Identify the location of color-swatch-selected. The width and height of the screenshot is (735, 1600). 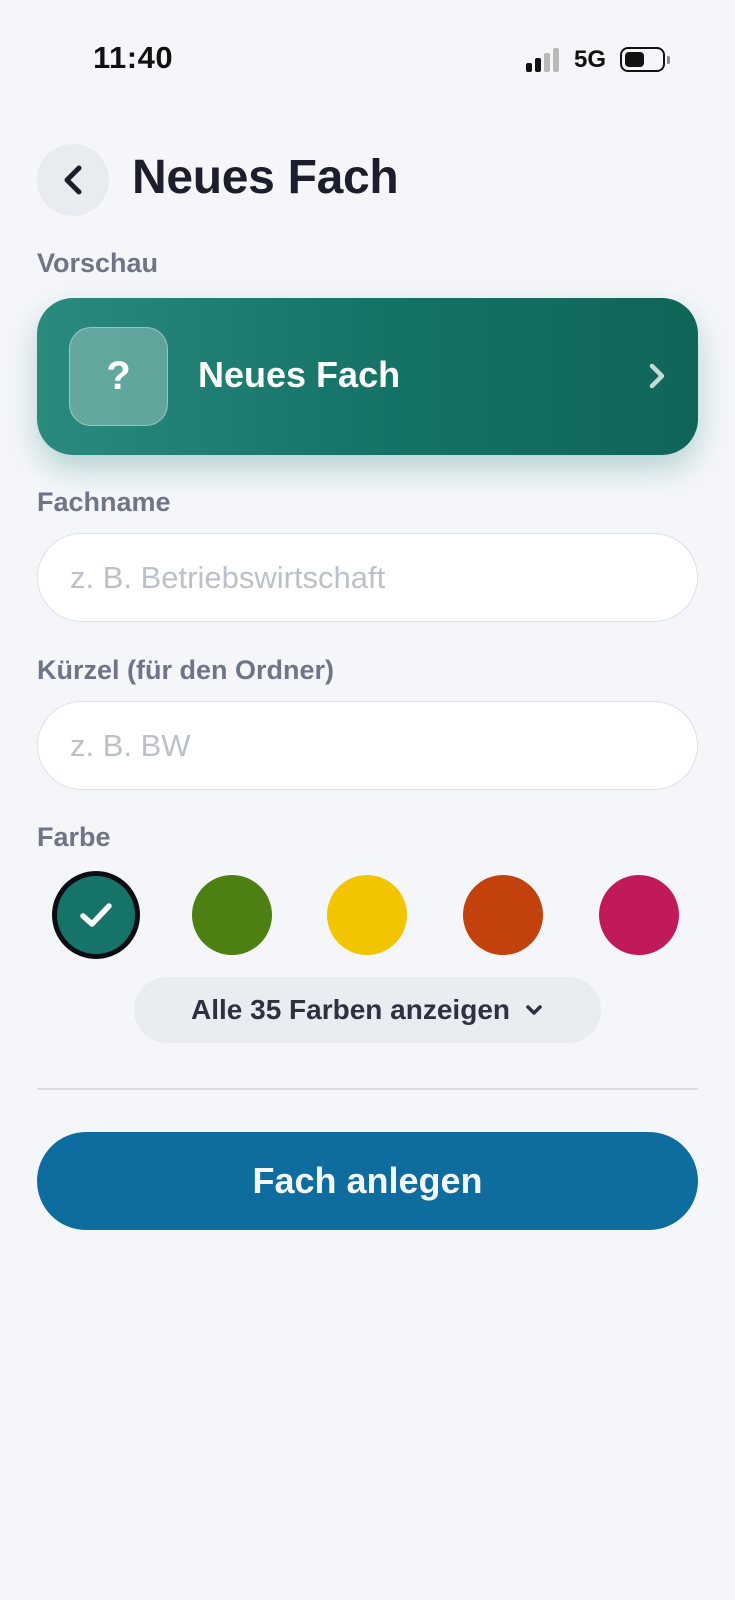
(96, 915).